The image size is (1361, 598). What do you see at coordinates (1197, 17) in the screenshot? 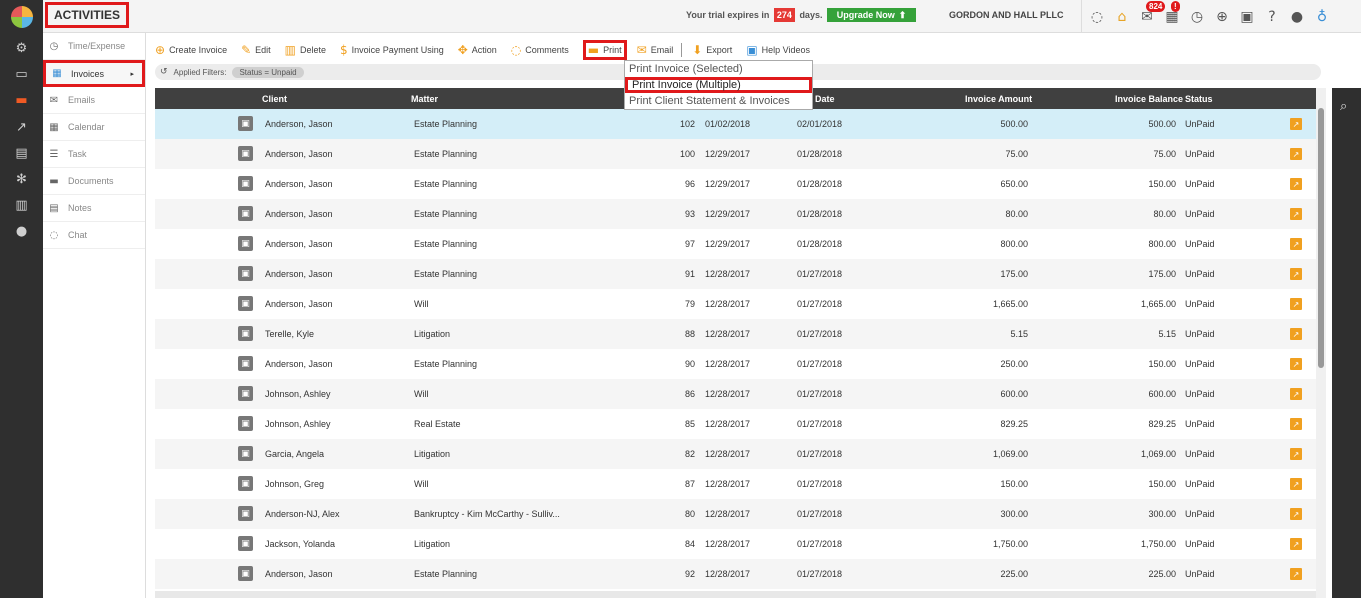
I see `stopwatch-icon: ◷` at bounding box center [1197, 17].